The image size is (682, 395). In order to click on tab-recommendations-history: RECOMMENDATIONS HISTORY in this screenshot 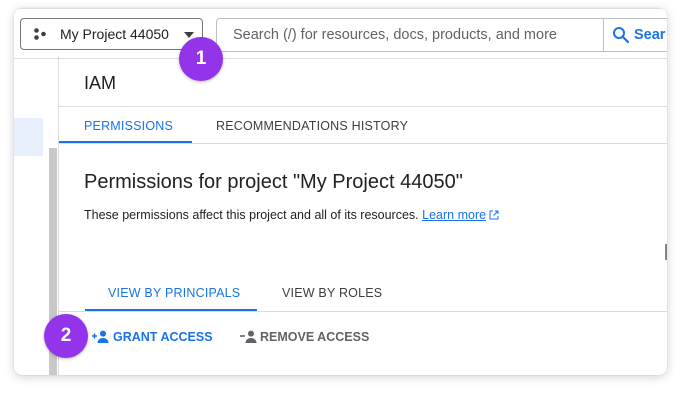, I will do `click(312, 126)`.